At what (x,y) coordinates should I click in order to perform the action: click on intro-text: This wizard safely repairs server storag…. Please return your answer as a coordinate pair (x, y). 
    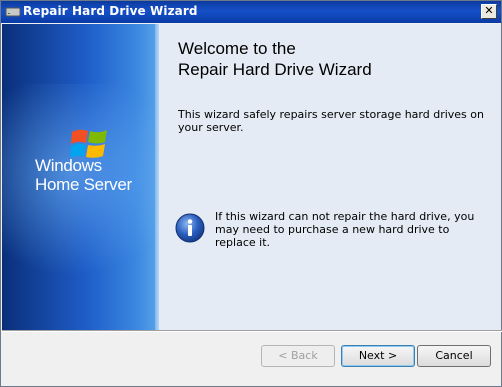
    Looking at the image, I should click on (331, 121).